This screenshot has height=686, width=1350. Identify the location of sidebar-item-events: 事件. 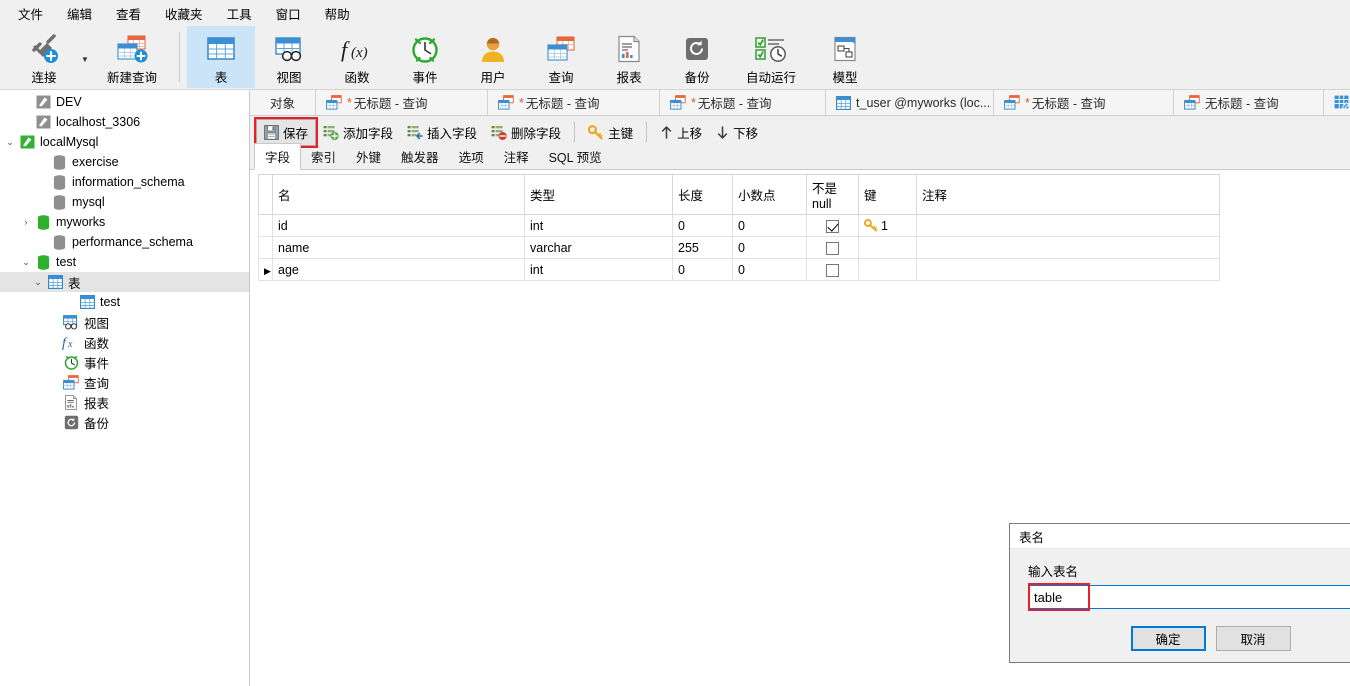
(124, 362).